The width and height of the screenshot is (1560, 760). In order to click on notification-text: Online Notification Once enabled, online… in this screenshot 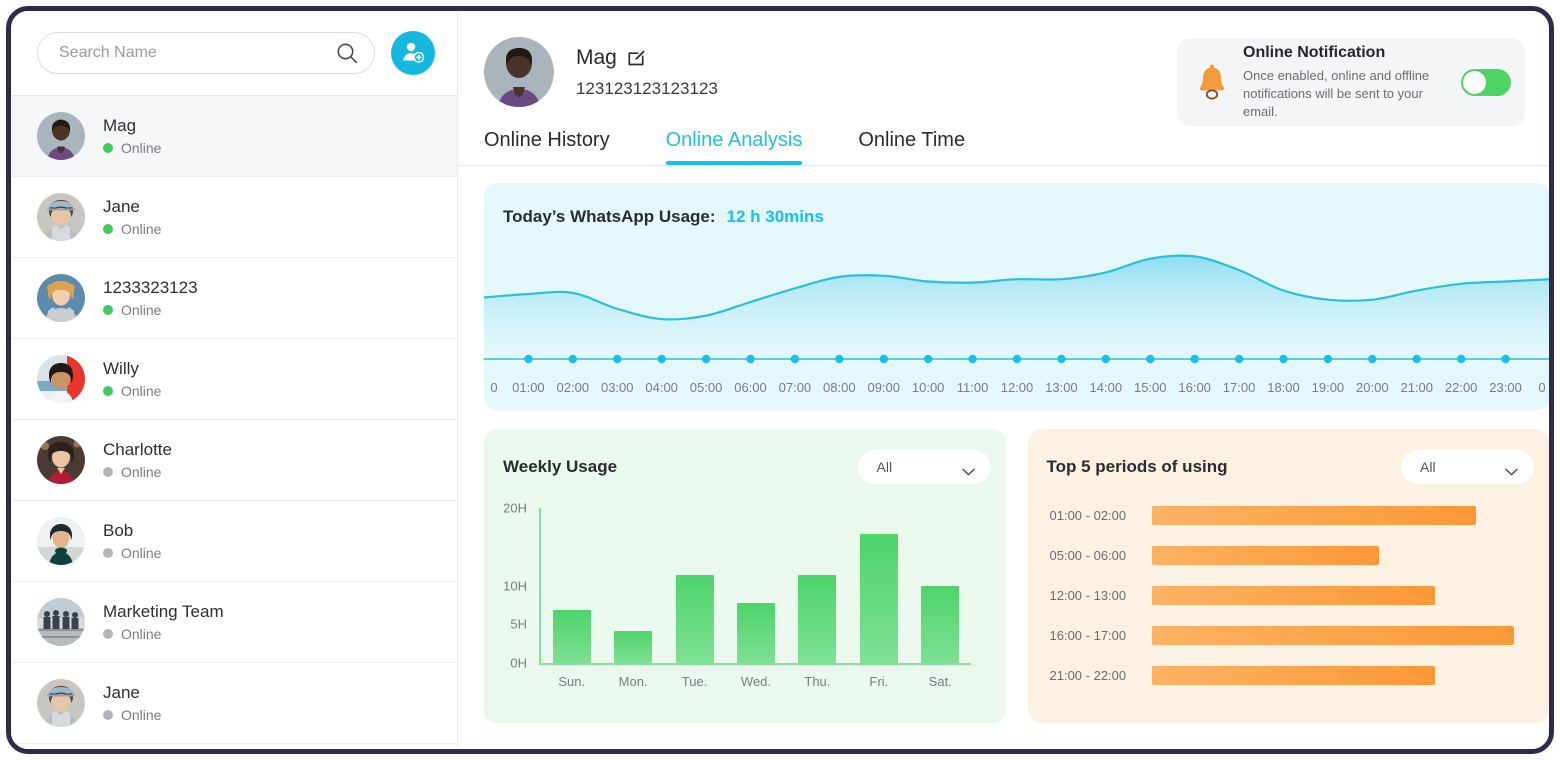, I will do `click(1345, 82)`.